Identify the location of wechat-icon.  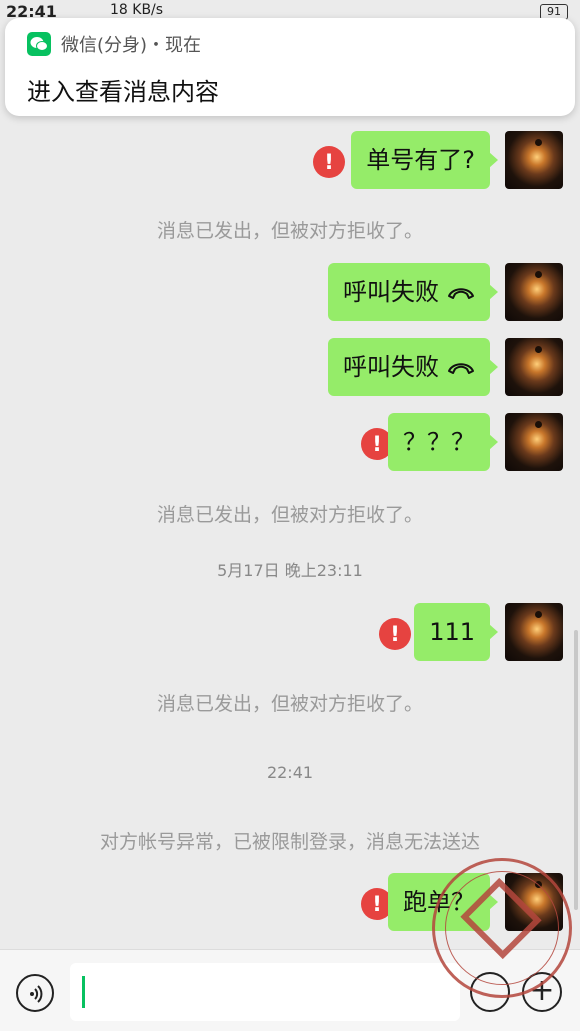
(39, 44).